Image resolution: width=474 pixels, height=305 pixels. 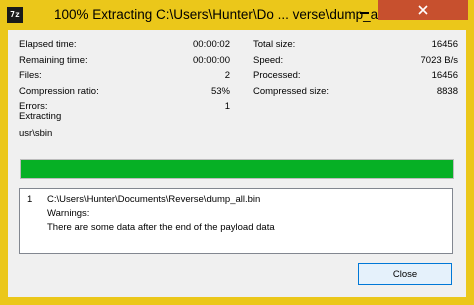 I want to click on elapsed-time-row: Elapsed time: 00:00:02, so click(x=124, y=45).